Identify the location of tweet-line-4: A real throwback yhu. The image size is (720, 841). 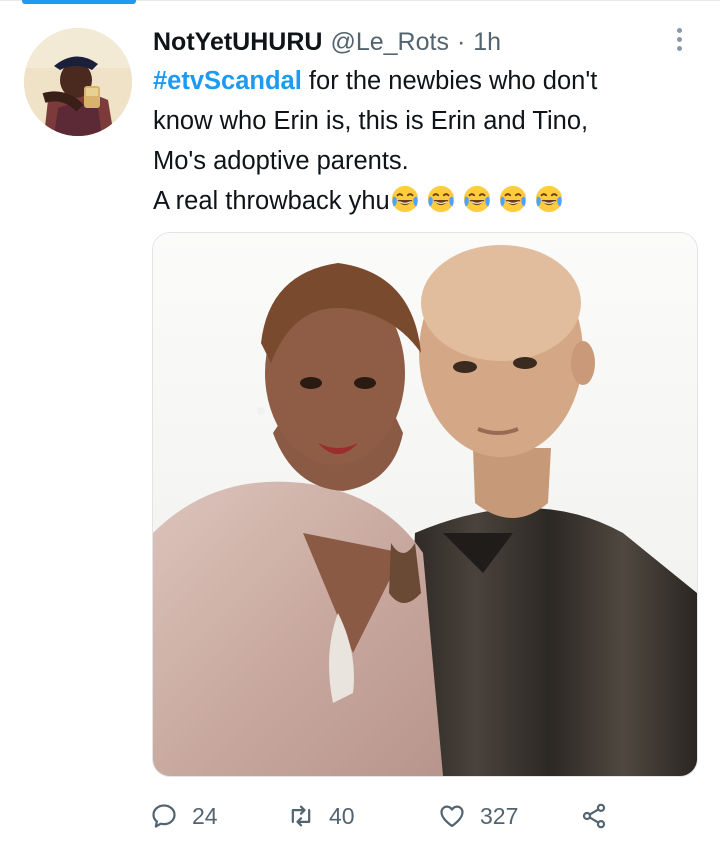
(425, 201).